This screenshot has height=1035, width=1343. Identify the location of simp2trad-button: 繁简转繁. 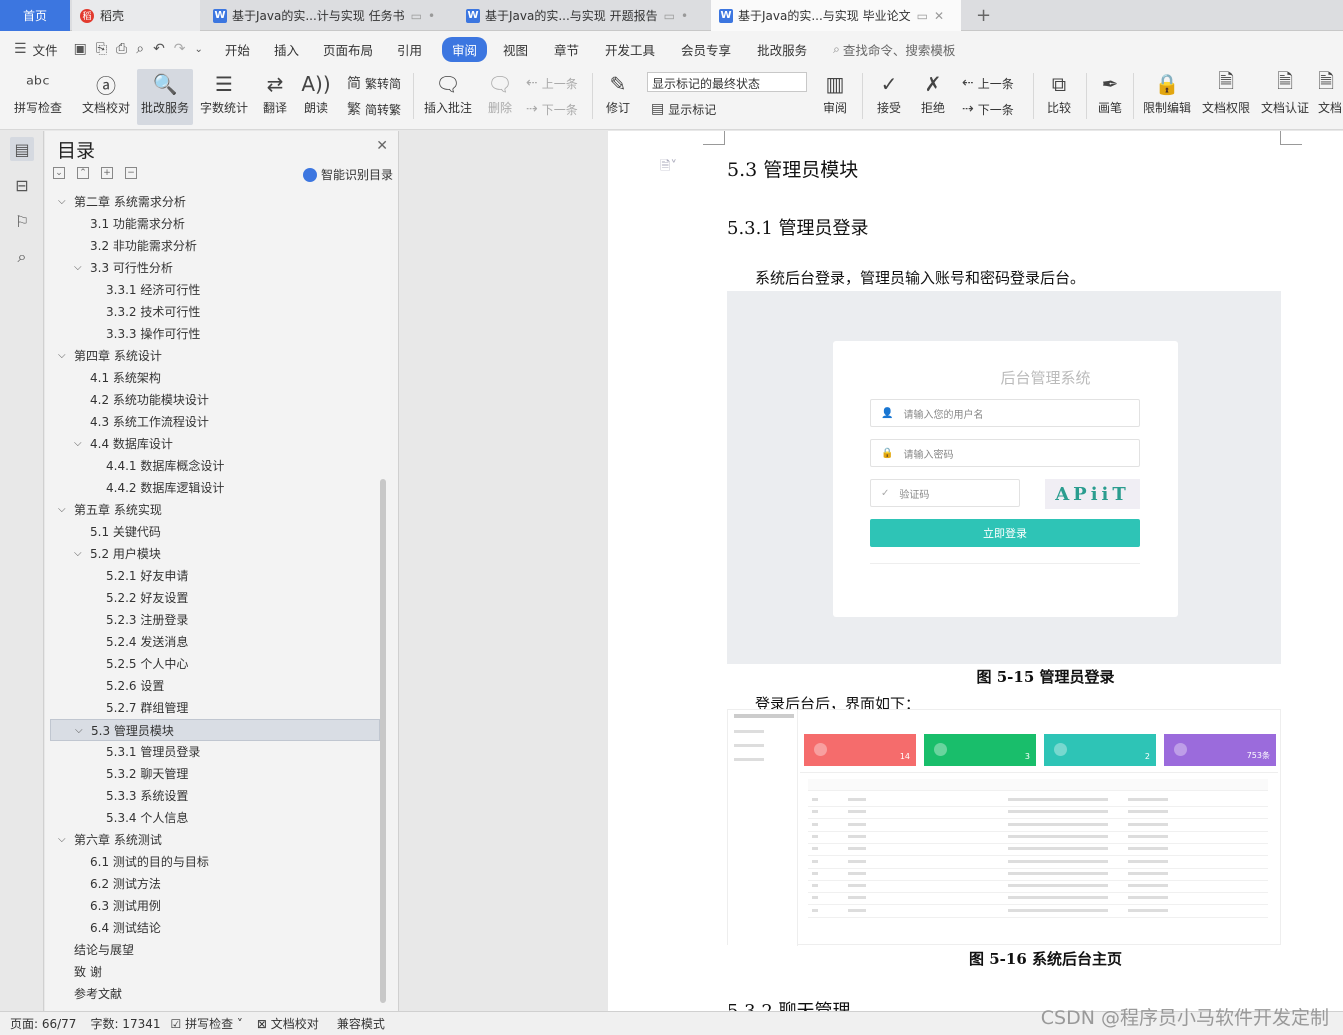
(374, 109).